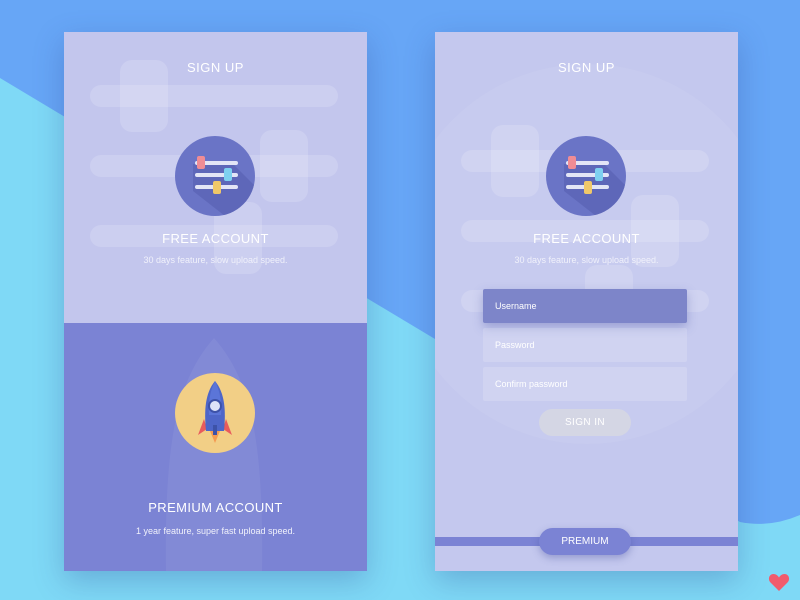 This screenshot has height=600, width=800. What do you see at coordinates (585, 541) in the screenshot?
I see `premium-button: PREMIUM` at bounding box center [585, 541].